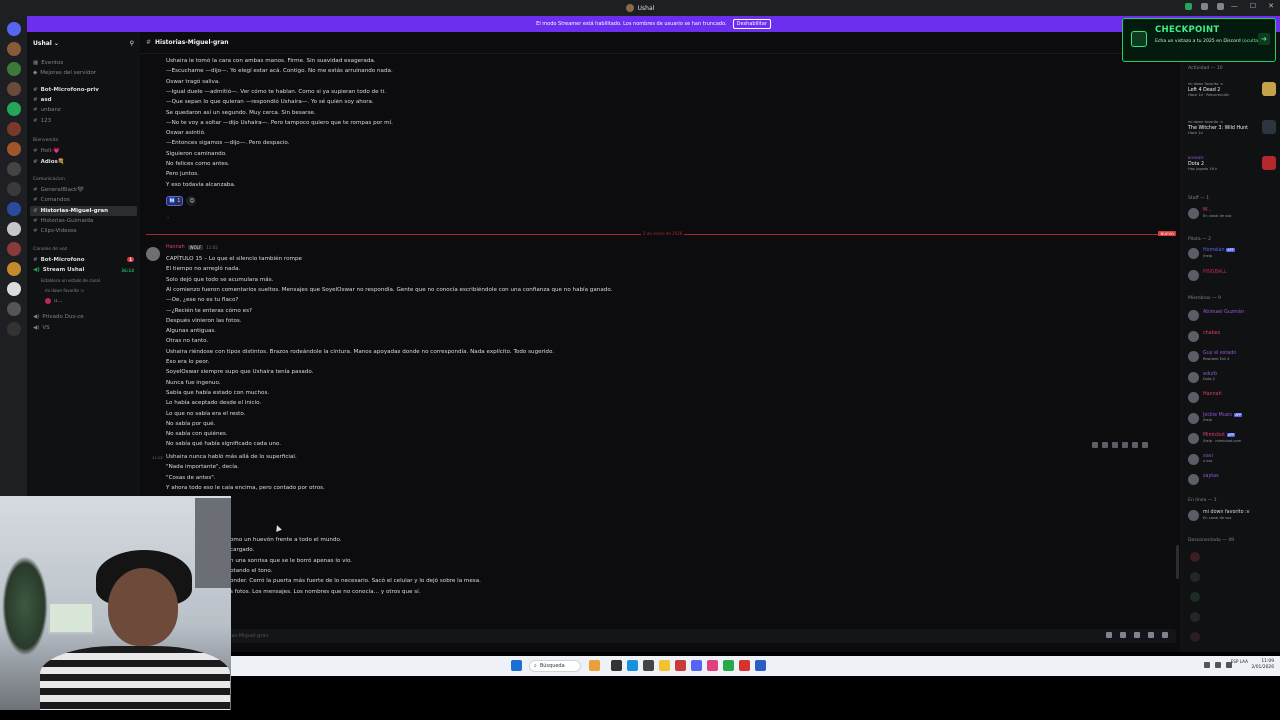  I want to click on channel-clips-videoss: # Clips-Videoss, so click(83, 231).